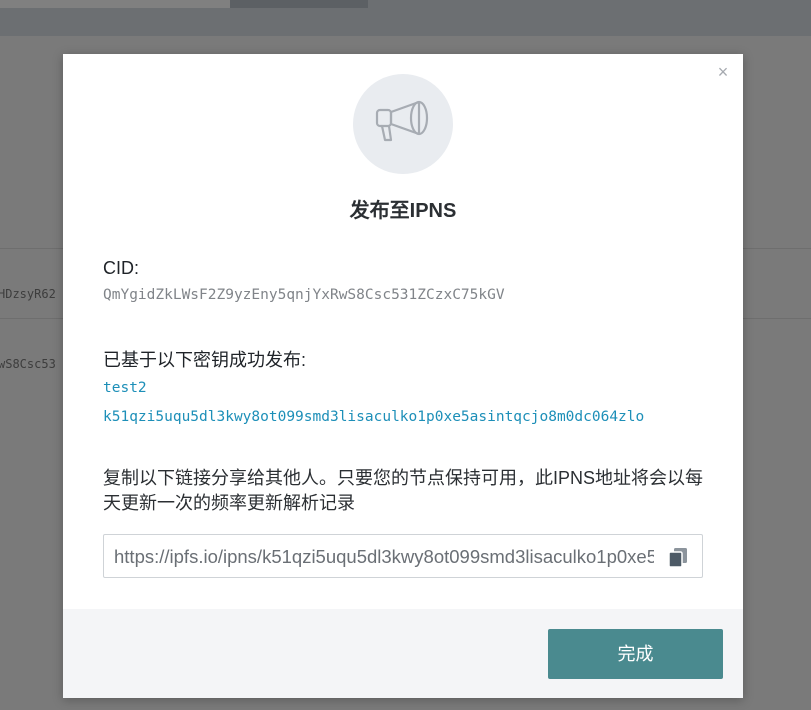 The image size is (811, 710). What do you see at coordinates (635, 654) in the screenshot?
I see `done-button: 完成` at bounding box center [635, 654].